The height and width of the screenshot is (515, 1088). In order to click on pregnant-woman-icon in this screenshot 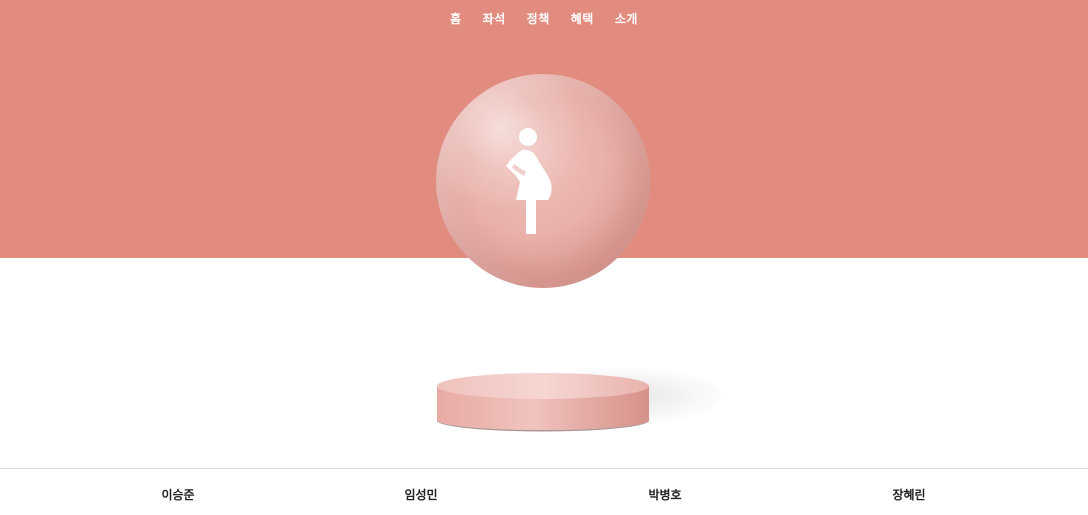, I will do `click(529, 181)`.